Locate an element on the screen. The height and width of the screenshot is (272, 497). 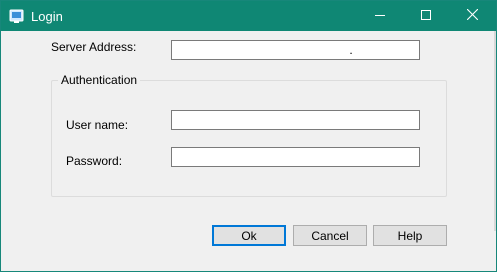
username-input is located at coordinates (295, 120).